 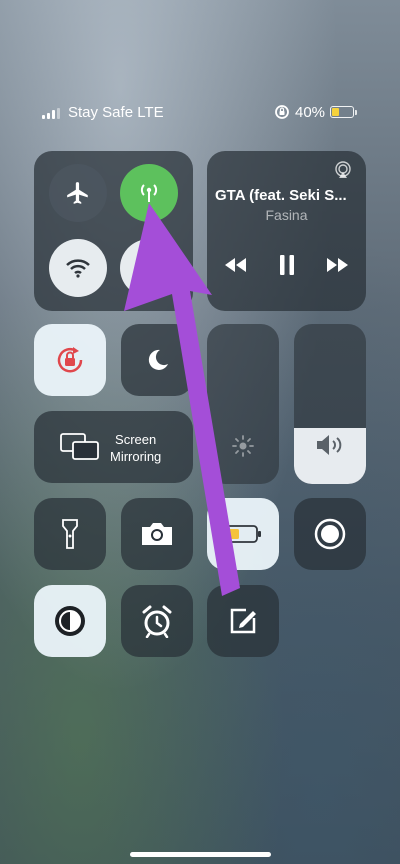 I want to click on battery-low-power-icon, so click(x=242, y=534).